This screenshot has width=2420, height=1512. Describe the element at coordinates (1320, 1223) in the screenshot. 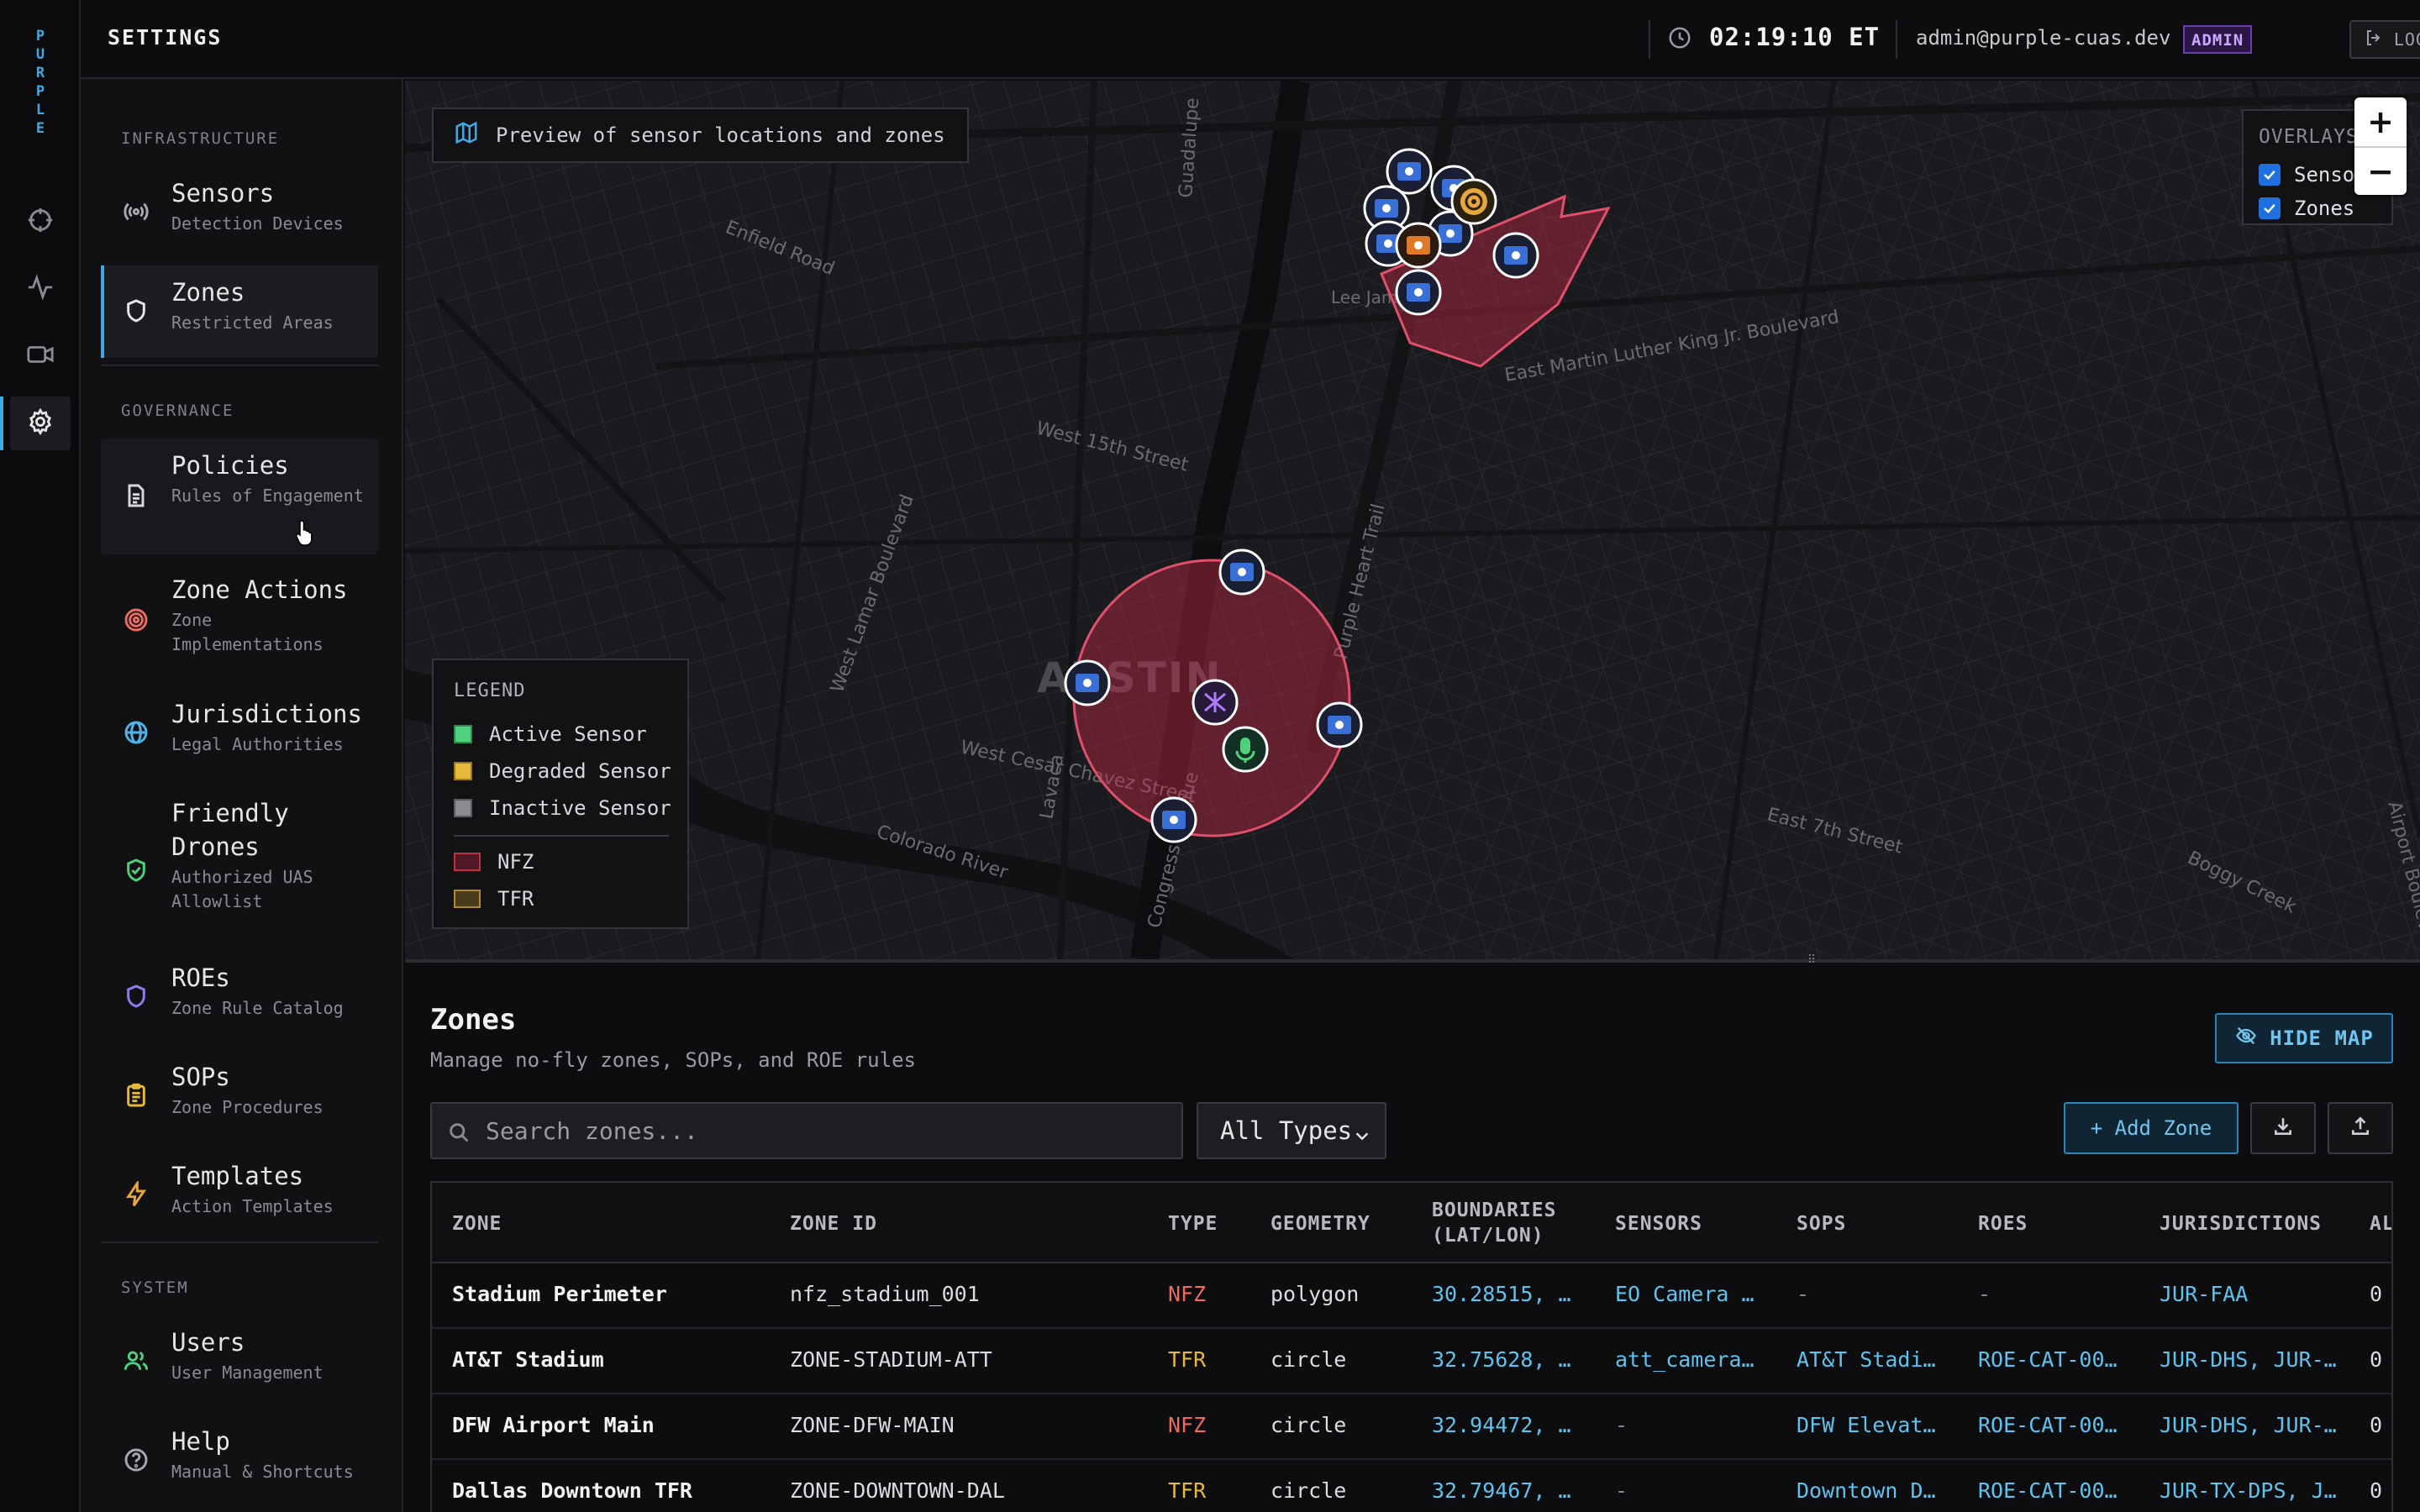

I see `column-header: GEOMETRY` at that location.